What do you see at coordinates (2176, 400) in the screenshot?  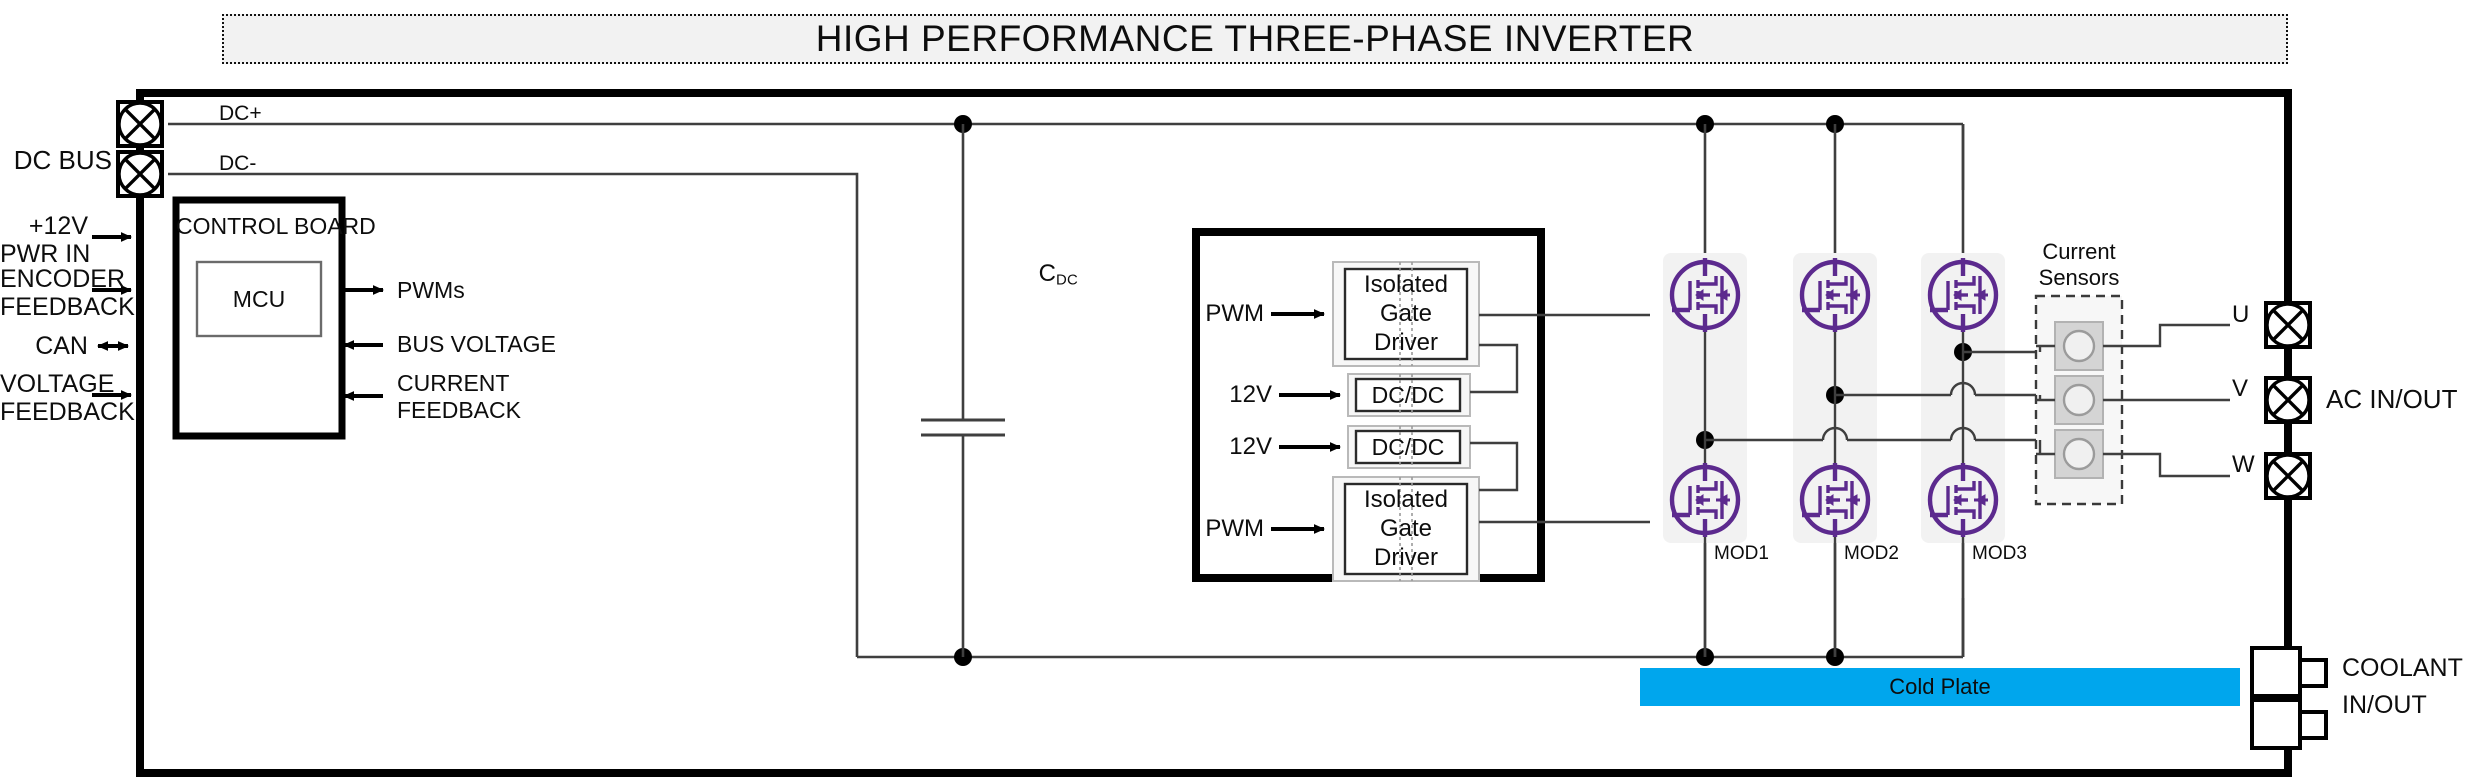 I see `ac-terminal-wires` at bounding box center [2176, 400].